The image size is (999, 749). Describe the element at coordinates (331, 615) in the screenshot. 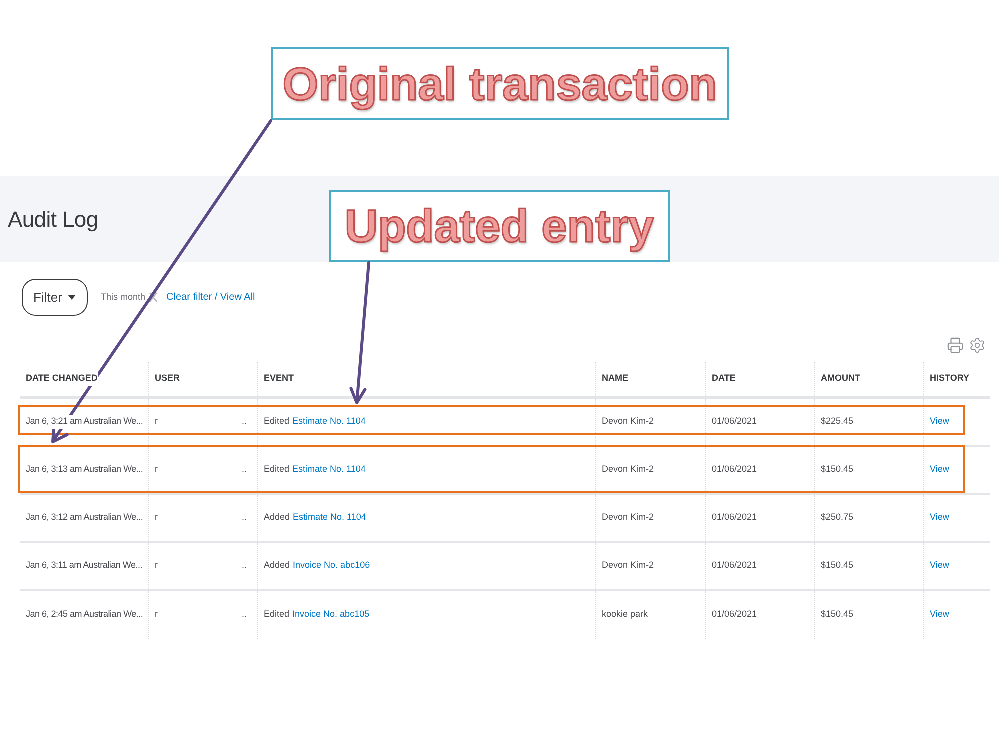

I see `record-link: Invoice No. abc105` at that location.